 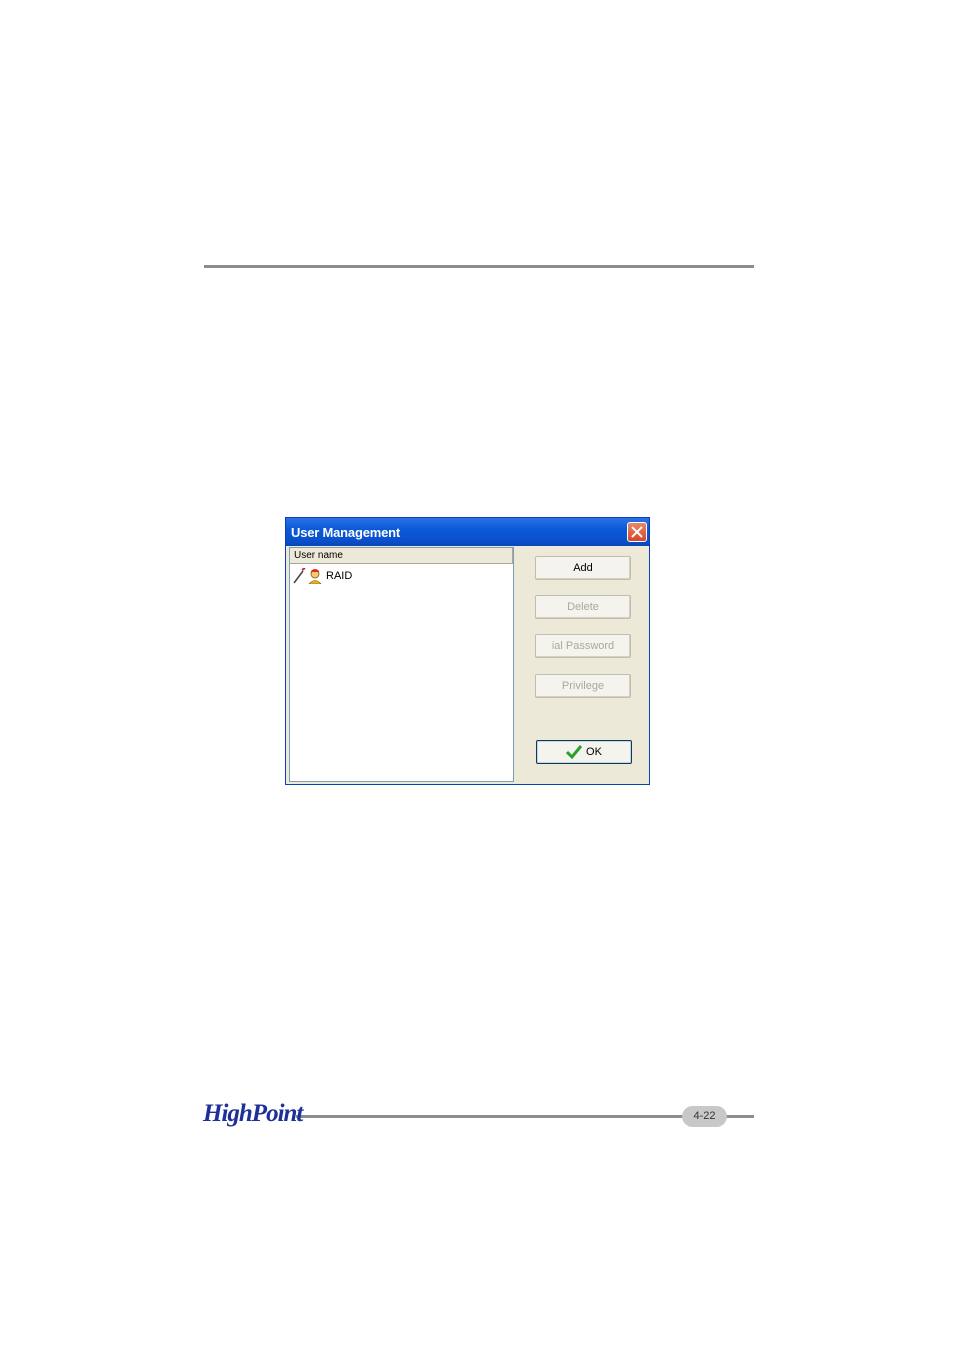 I want to click on close-icon, so click(x=637, y=532).